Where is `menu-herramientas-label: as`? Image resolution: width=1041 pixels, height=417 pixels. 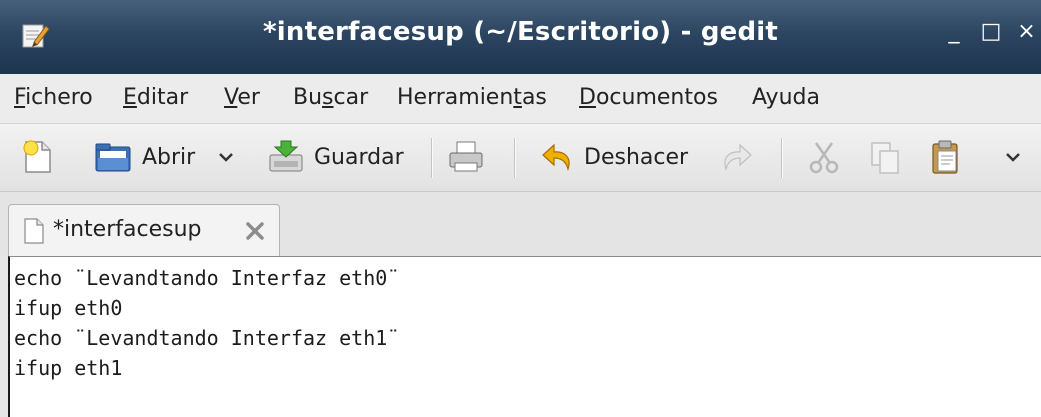 menu-herramientas-label: as is located at coordinates (534, 97).